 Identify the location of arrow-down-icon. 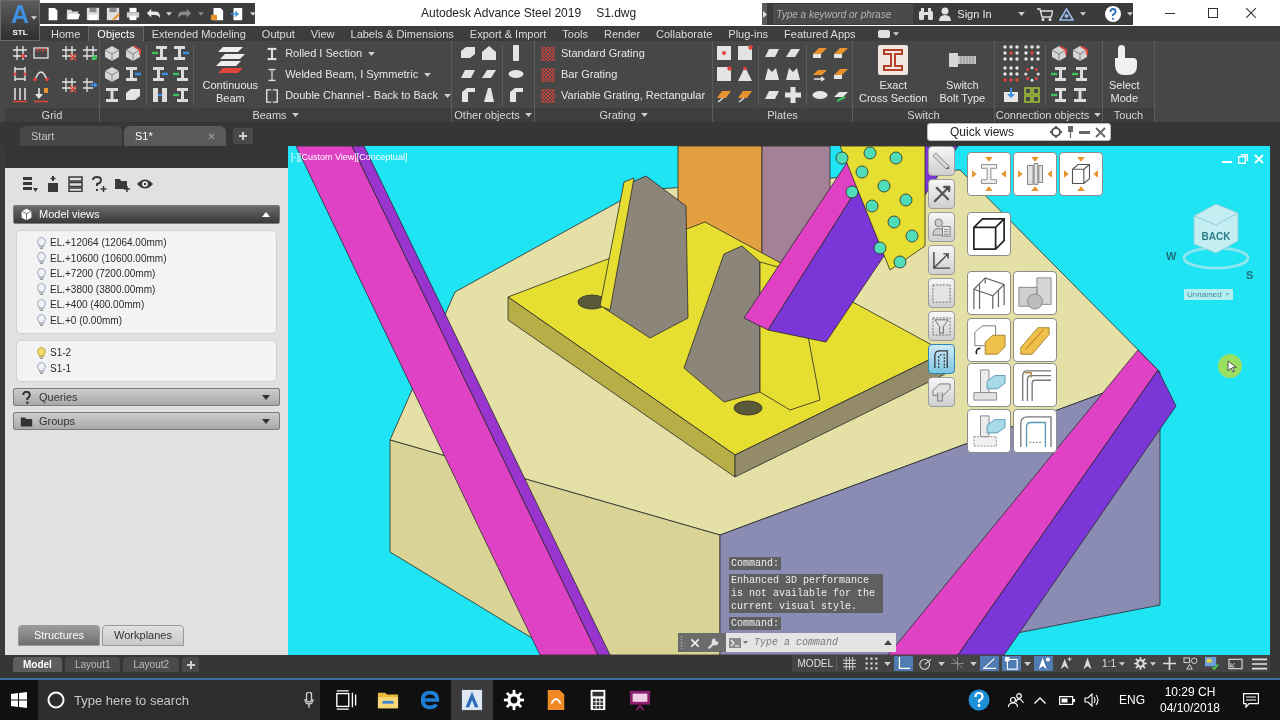
(41, 95).